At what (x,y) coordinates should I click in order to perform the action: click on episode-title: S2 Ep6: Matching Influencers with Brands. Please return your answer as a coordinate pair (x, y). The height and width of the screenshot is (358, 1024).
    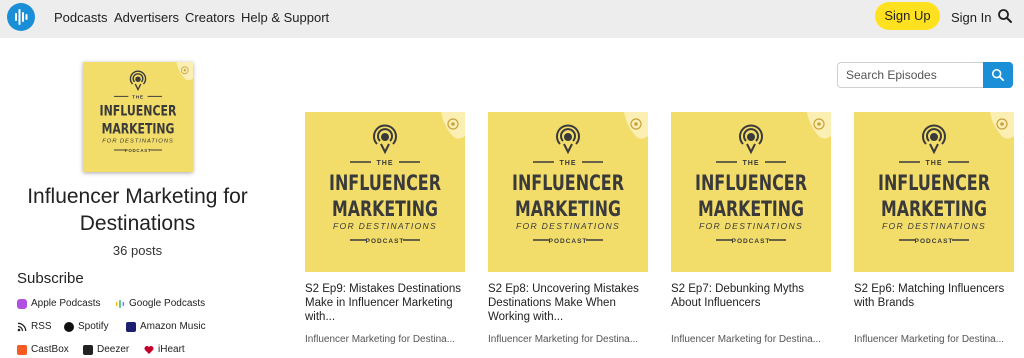
    Looking at the image, I should click on (934, 296).